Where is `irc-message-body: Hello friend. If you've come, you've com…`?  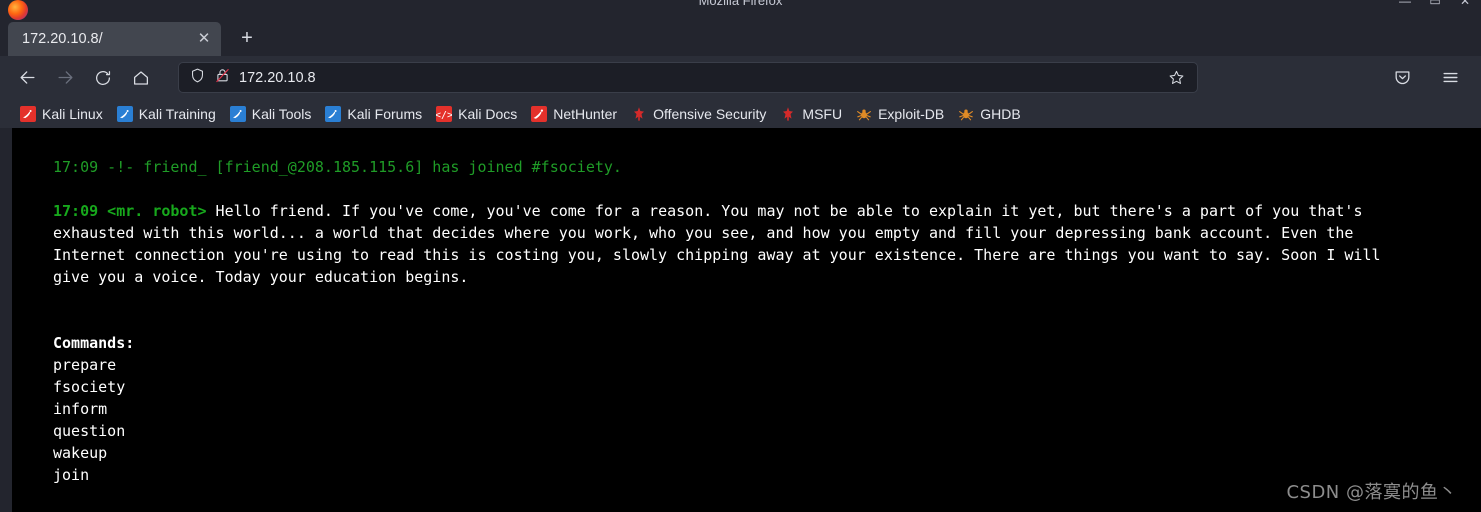
irc-message-body: Hello friend. If you've come, you've com… is located at coordinates (717, 244).